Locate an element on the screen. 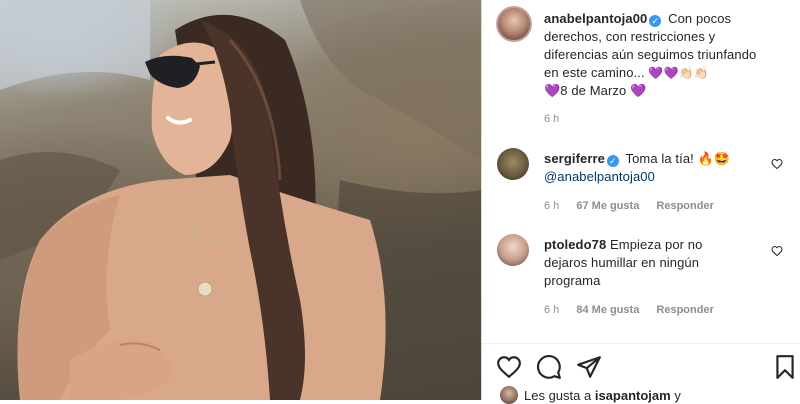 Image resolution: width=800 pixels, height=404 pixels. paper-plane-icon is located at coordinates (589, 367).